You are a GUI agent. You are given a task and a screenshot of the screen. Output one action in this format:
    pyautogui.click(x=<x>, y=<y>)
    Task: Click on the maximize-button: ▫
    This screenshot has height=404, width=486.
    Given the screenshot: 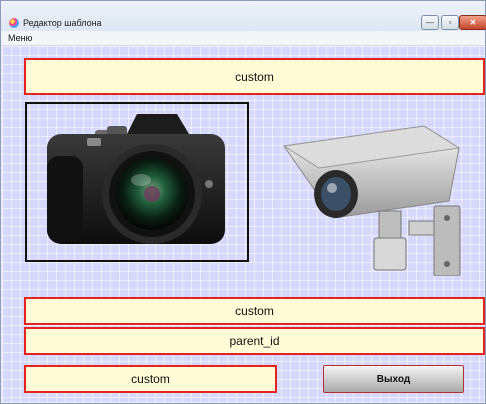 What is the action you would take?
    pyautogui.click(x=450, y=22)
    